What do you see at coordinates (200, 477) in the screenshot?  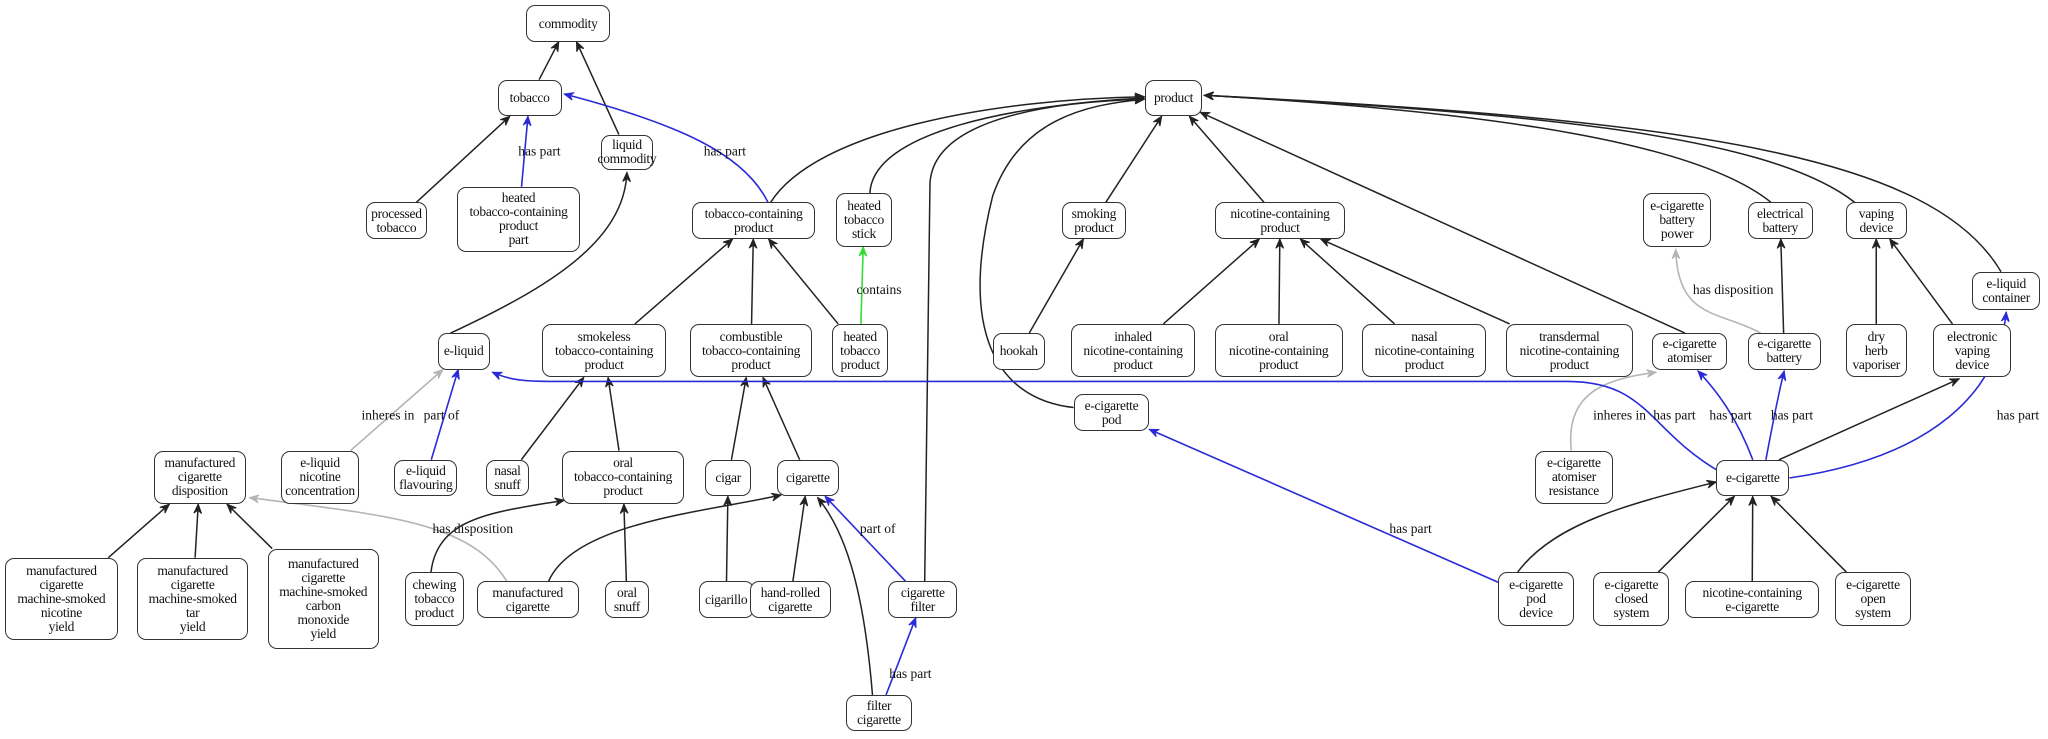 I see `node-mcd: manufactured cigarette disposition` at bounding box center [200, 477].